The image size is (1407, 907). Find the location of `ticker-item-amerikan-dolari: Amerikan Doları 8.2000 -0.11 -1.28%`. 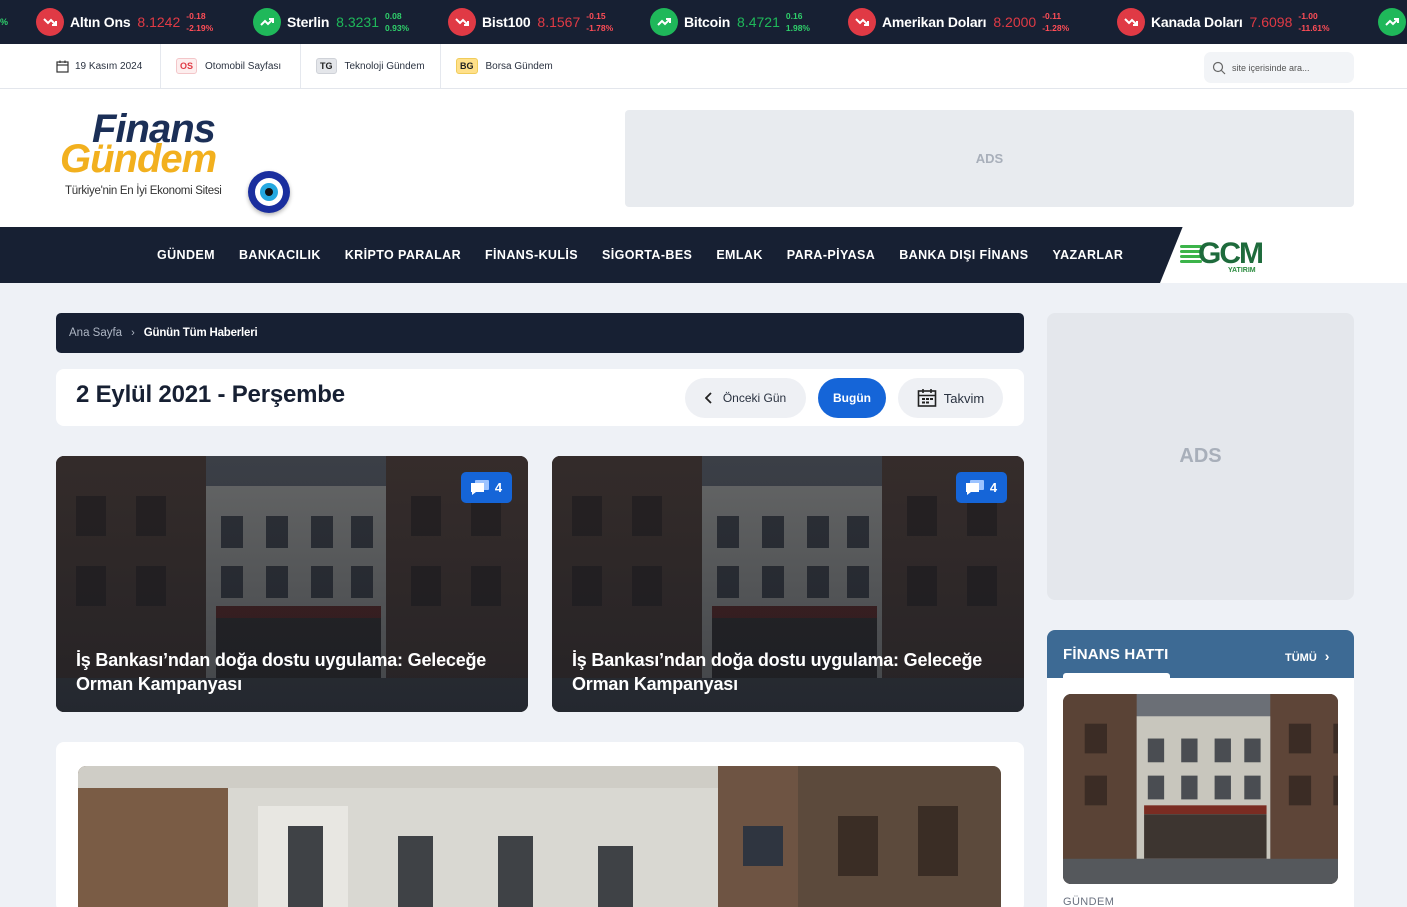

ticker-item-amerikan-dolari: Amerikan Doları 8.2000 -0.11 -1.28% is located at coordinates (958, 22).